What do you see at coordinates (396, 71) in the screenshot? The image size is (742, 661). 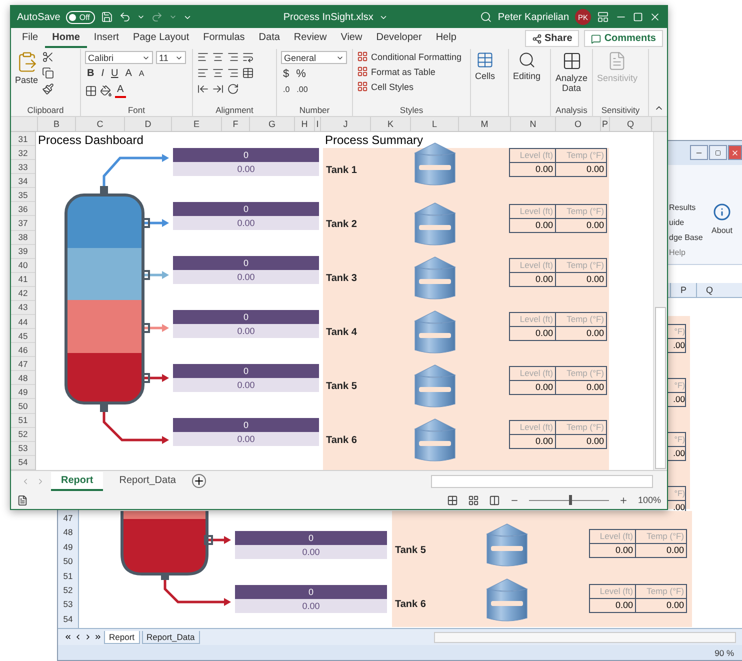 I see `styles-menu-item: Format as Table` at bounding box center [396, 71].